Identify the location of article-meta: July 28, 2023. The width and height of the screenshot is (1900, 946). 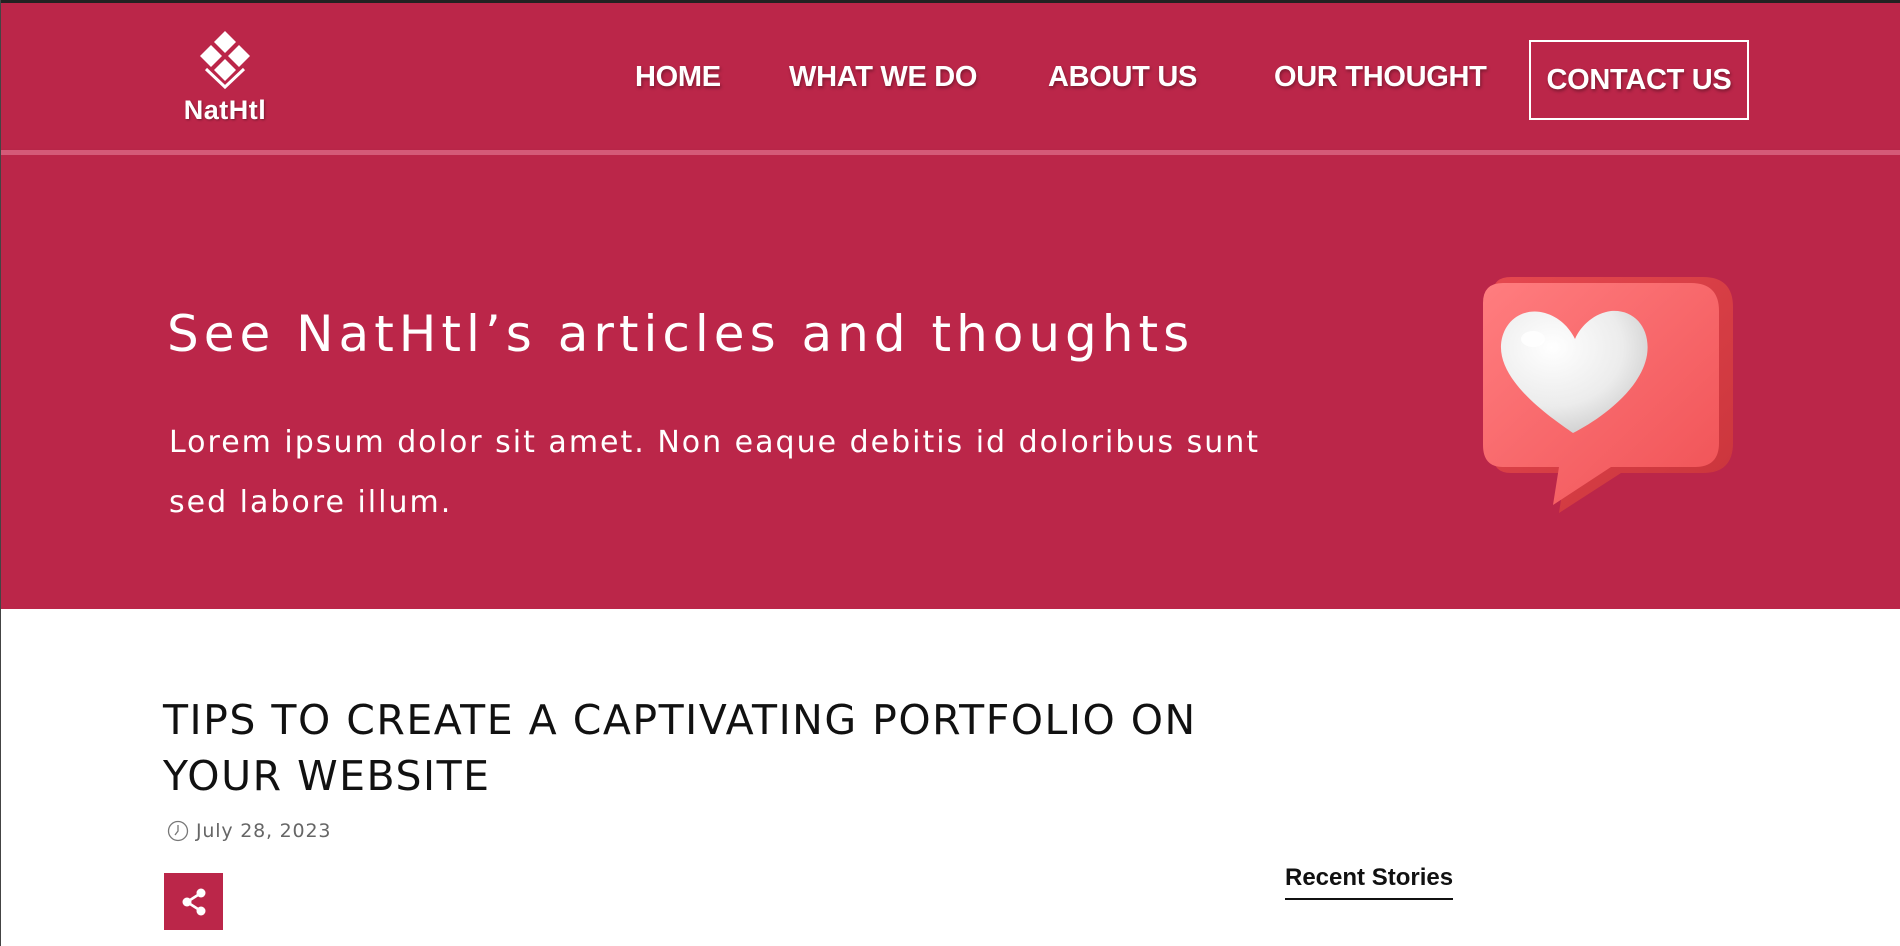
(249, 831).